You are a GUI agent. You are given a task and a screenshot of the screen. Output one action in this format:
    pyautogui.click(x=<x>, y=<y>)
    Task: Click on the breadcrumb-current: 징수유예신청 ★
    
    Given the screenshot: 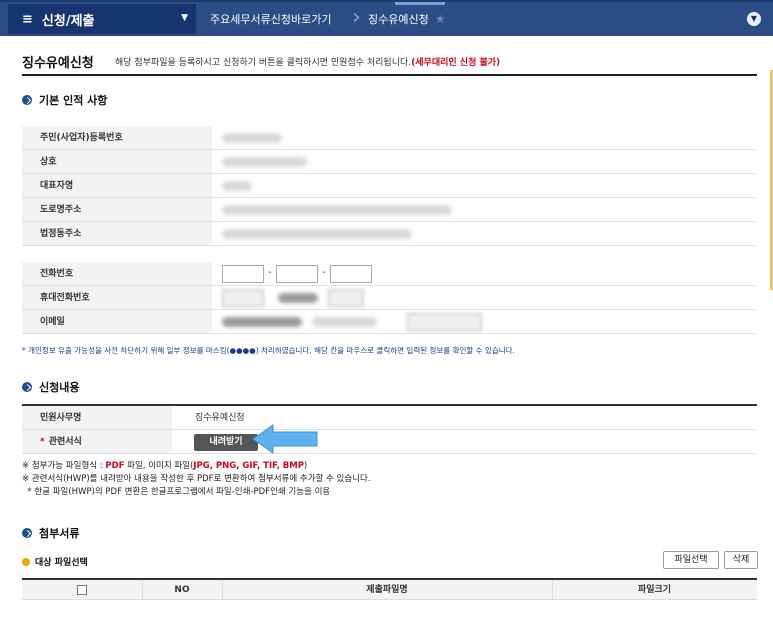 What is the action you would take?
    pyautogui.click(x=407, y=19)
    